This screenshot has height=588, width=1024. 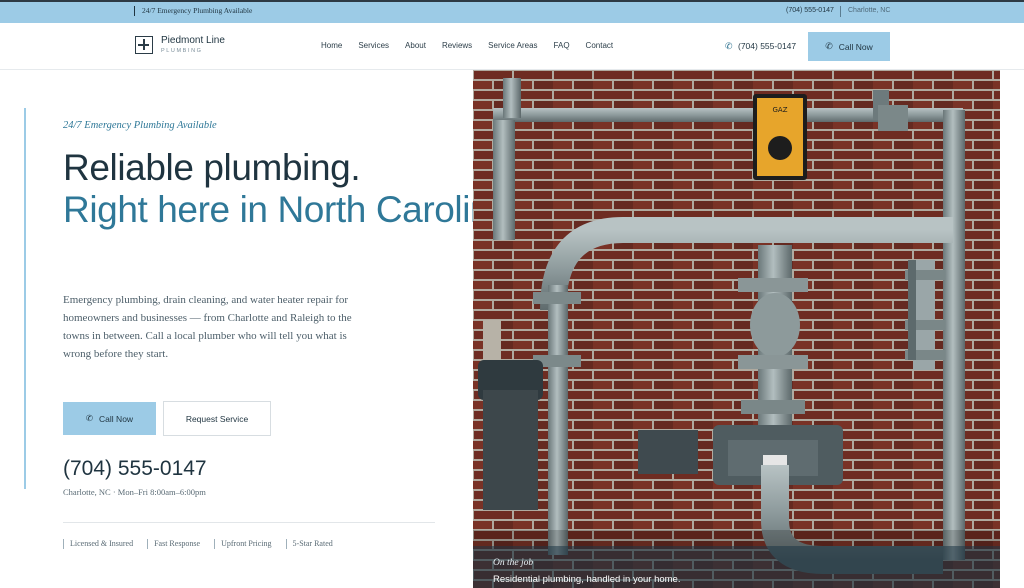 I want to click on request-service-label: Request Service, so click(x=217, y=418).